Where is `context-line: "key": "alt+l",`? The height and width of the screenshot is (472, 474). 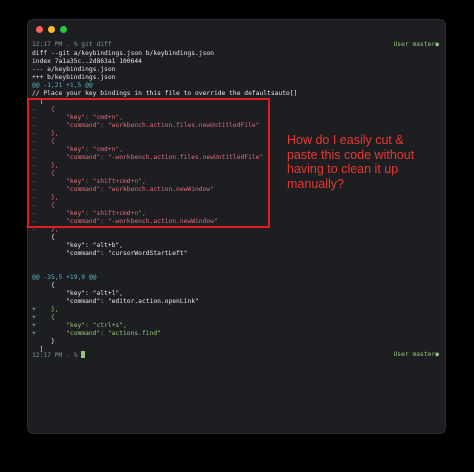 context-line: "key": "alt+l", is located at coordinates (77, 293).